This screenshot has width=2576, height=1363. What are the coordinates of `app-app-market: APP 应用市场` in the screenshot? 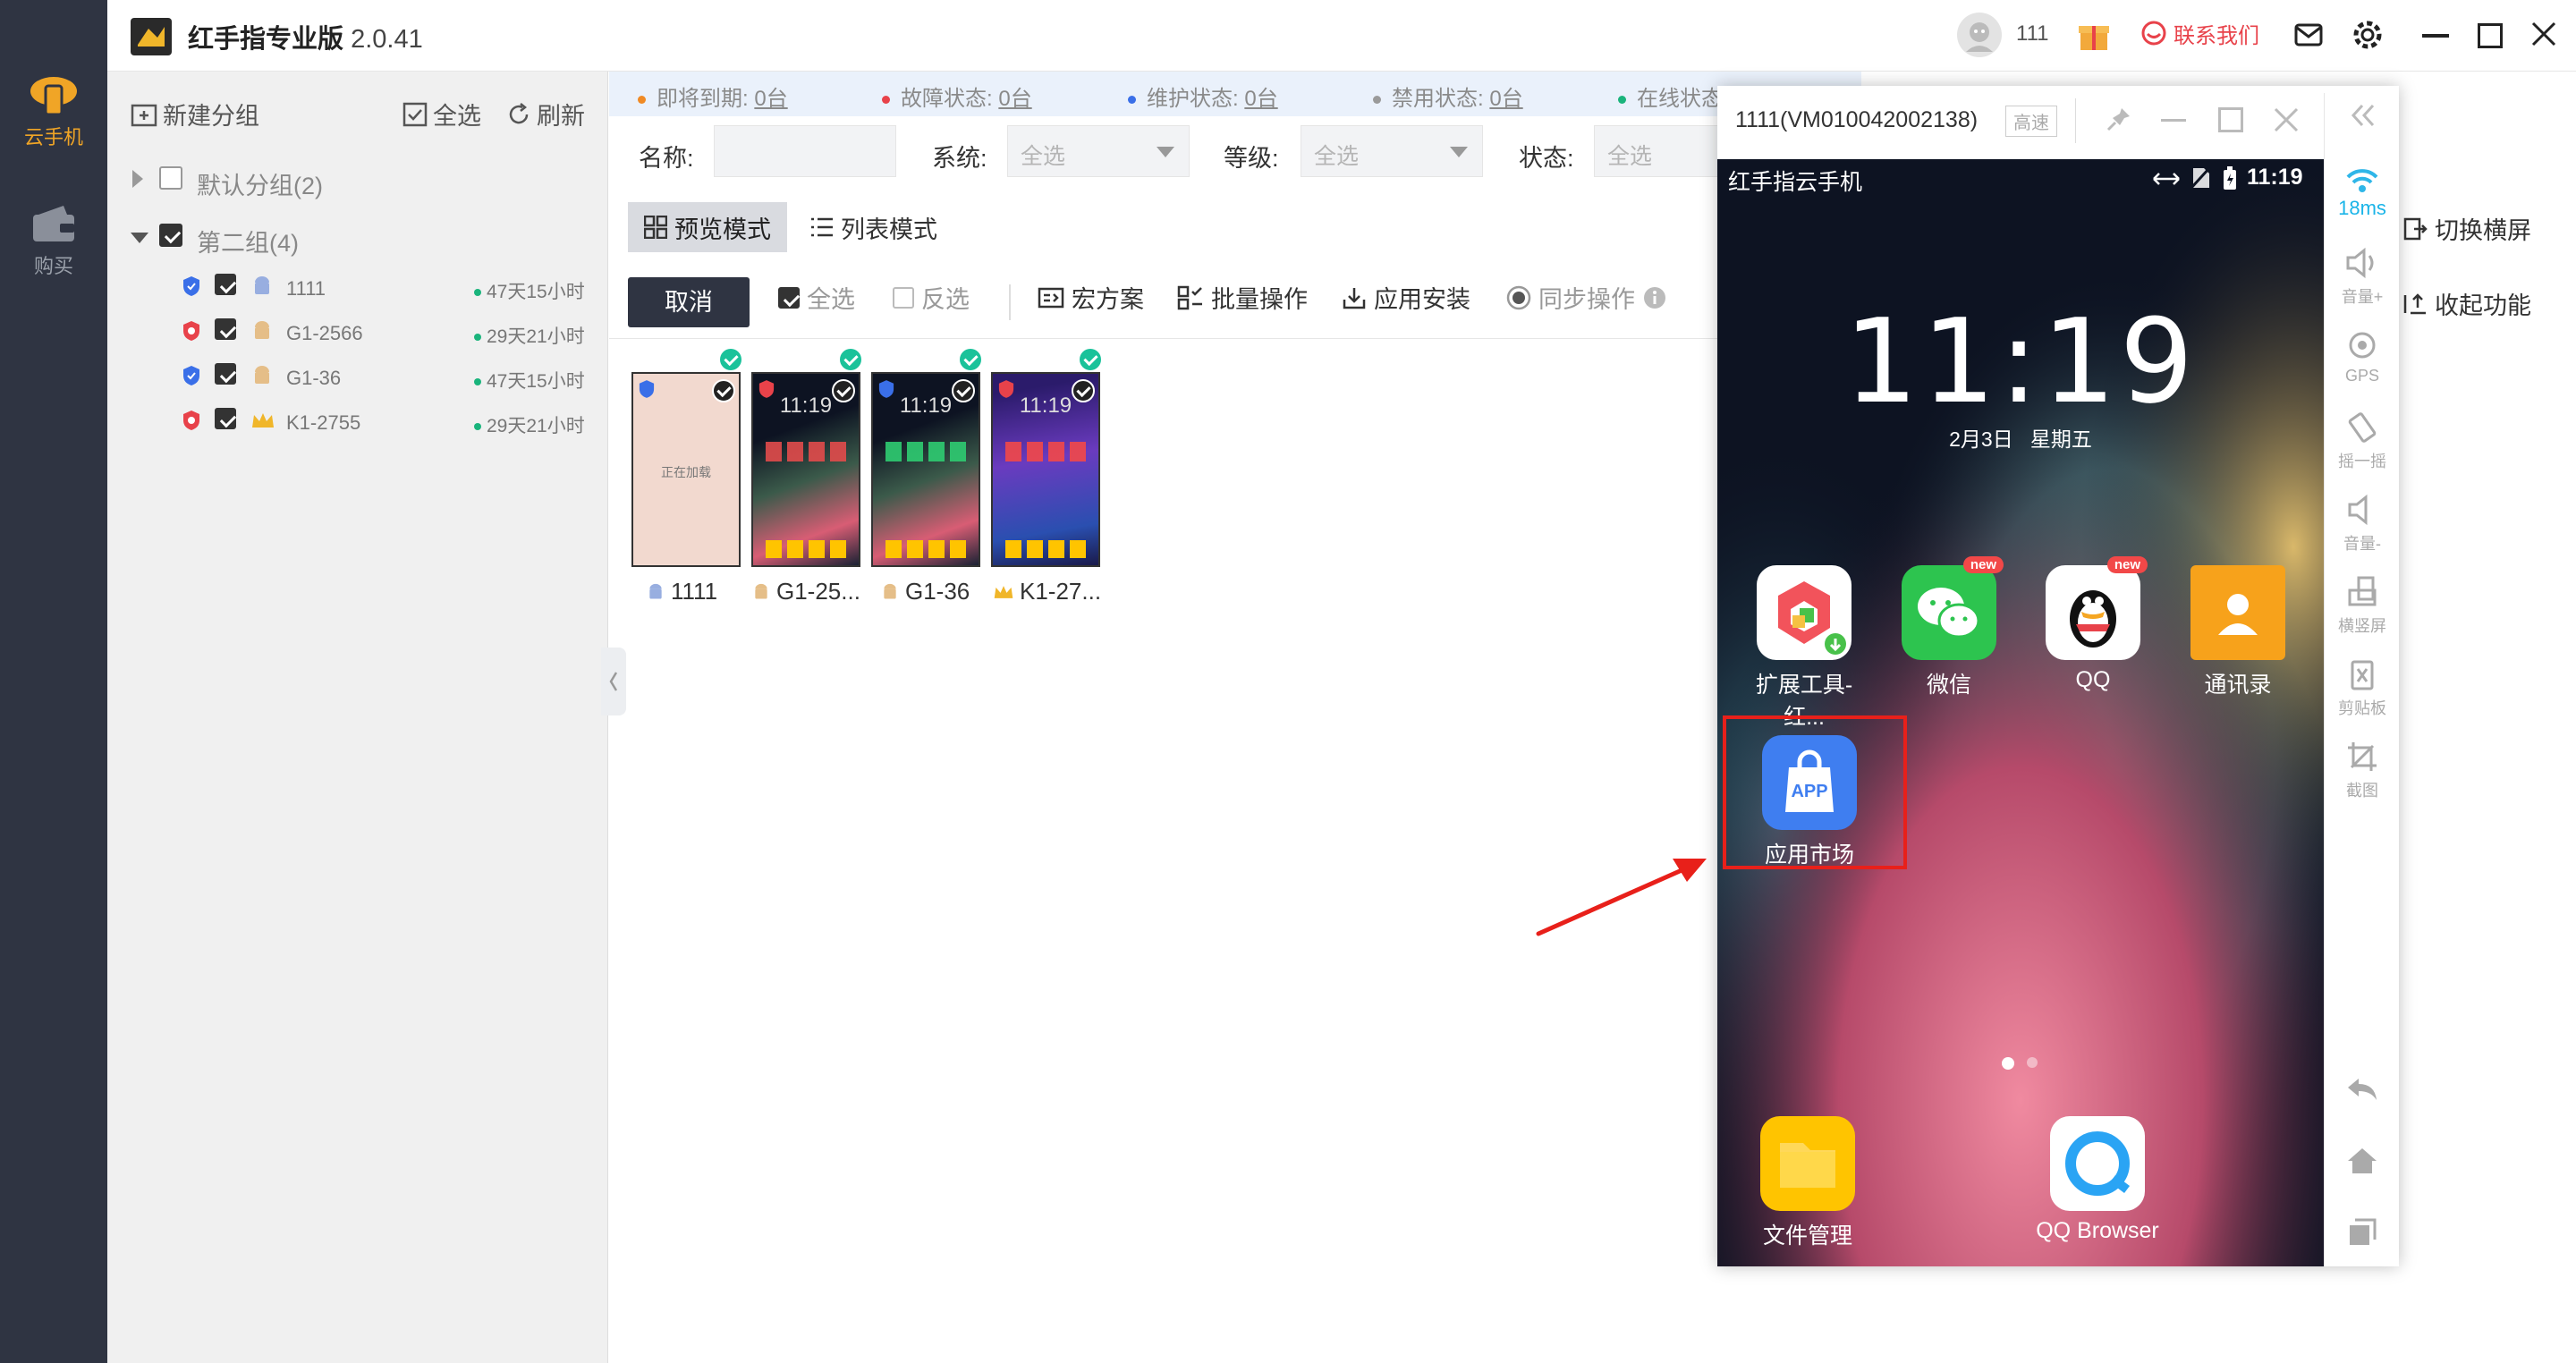 It's located at (1809, 802).